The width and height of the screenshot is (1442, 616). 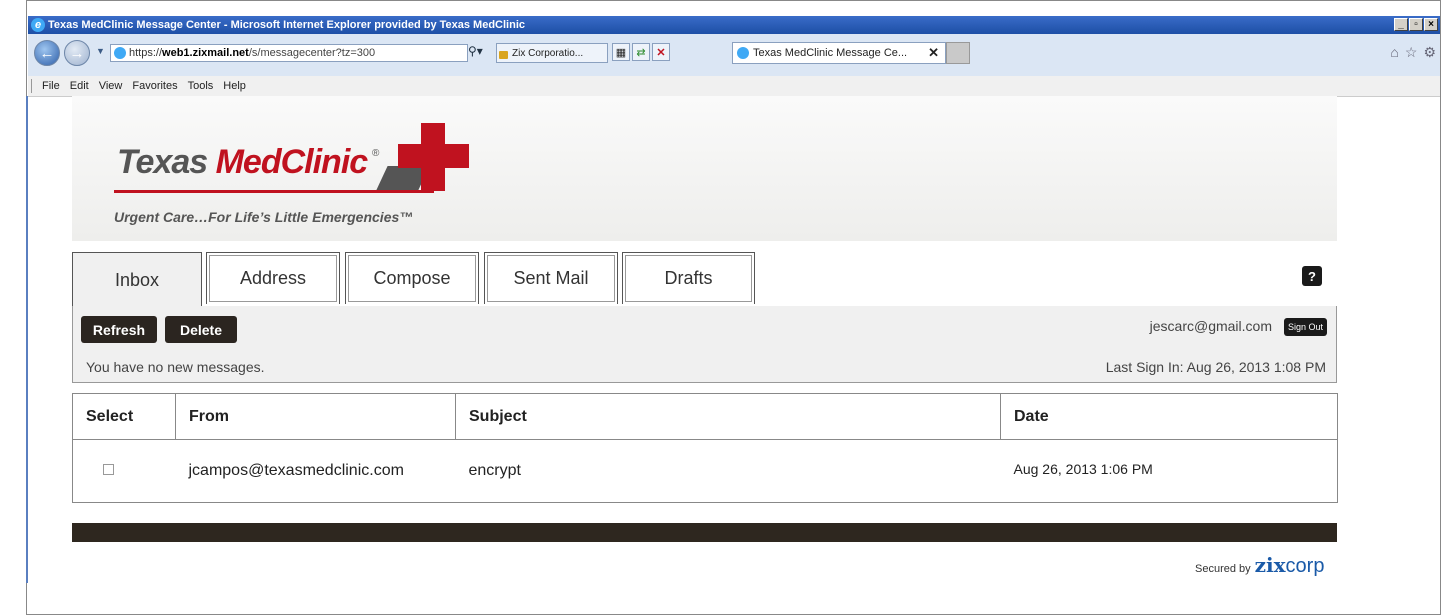 What do you see at coordinates (1431, 24) in the screenshot?
I see `close-window-button: ×` at bounding box center [1431, 24].